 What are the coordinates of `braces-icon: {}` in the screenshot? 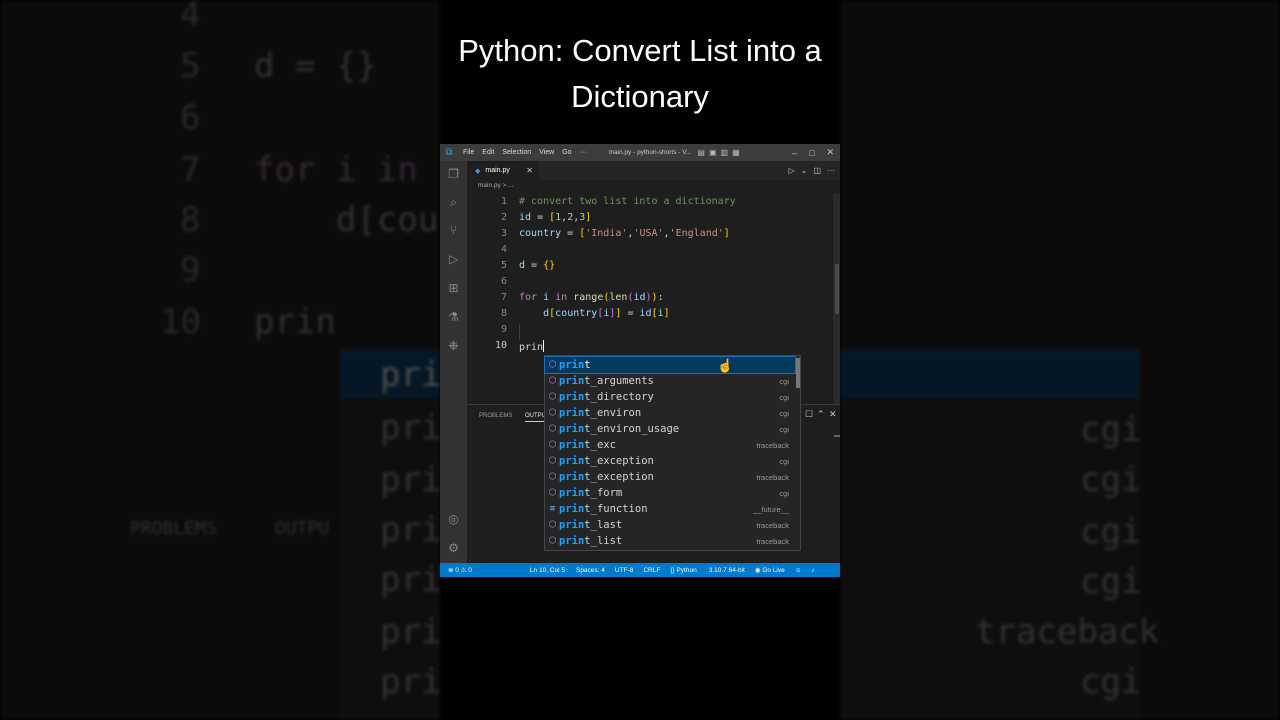 It's located at (672, 570).